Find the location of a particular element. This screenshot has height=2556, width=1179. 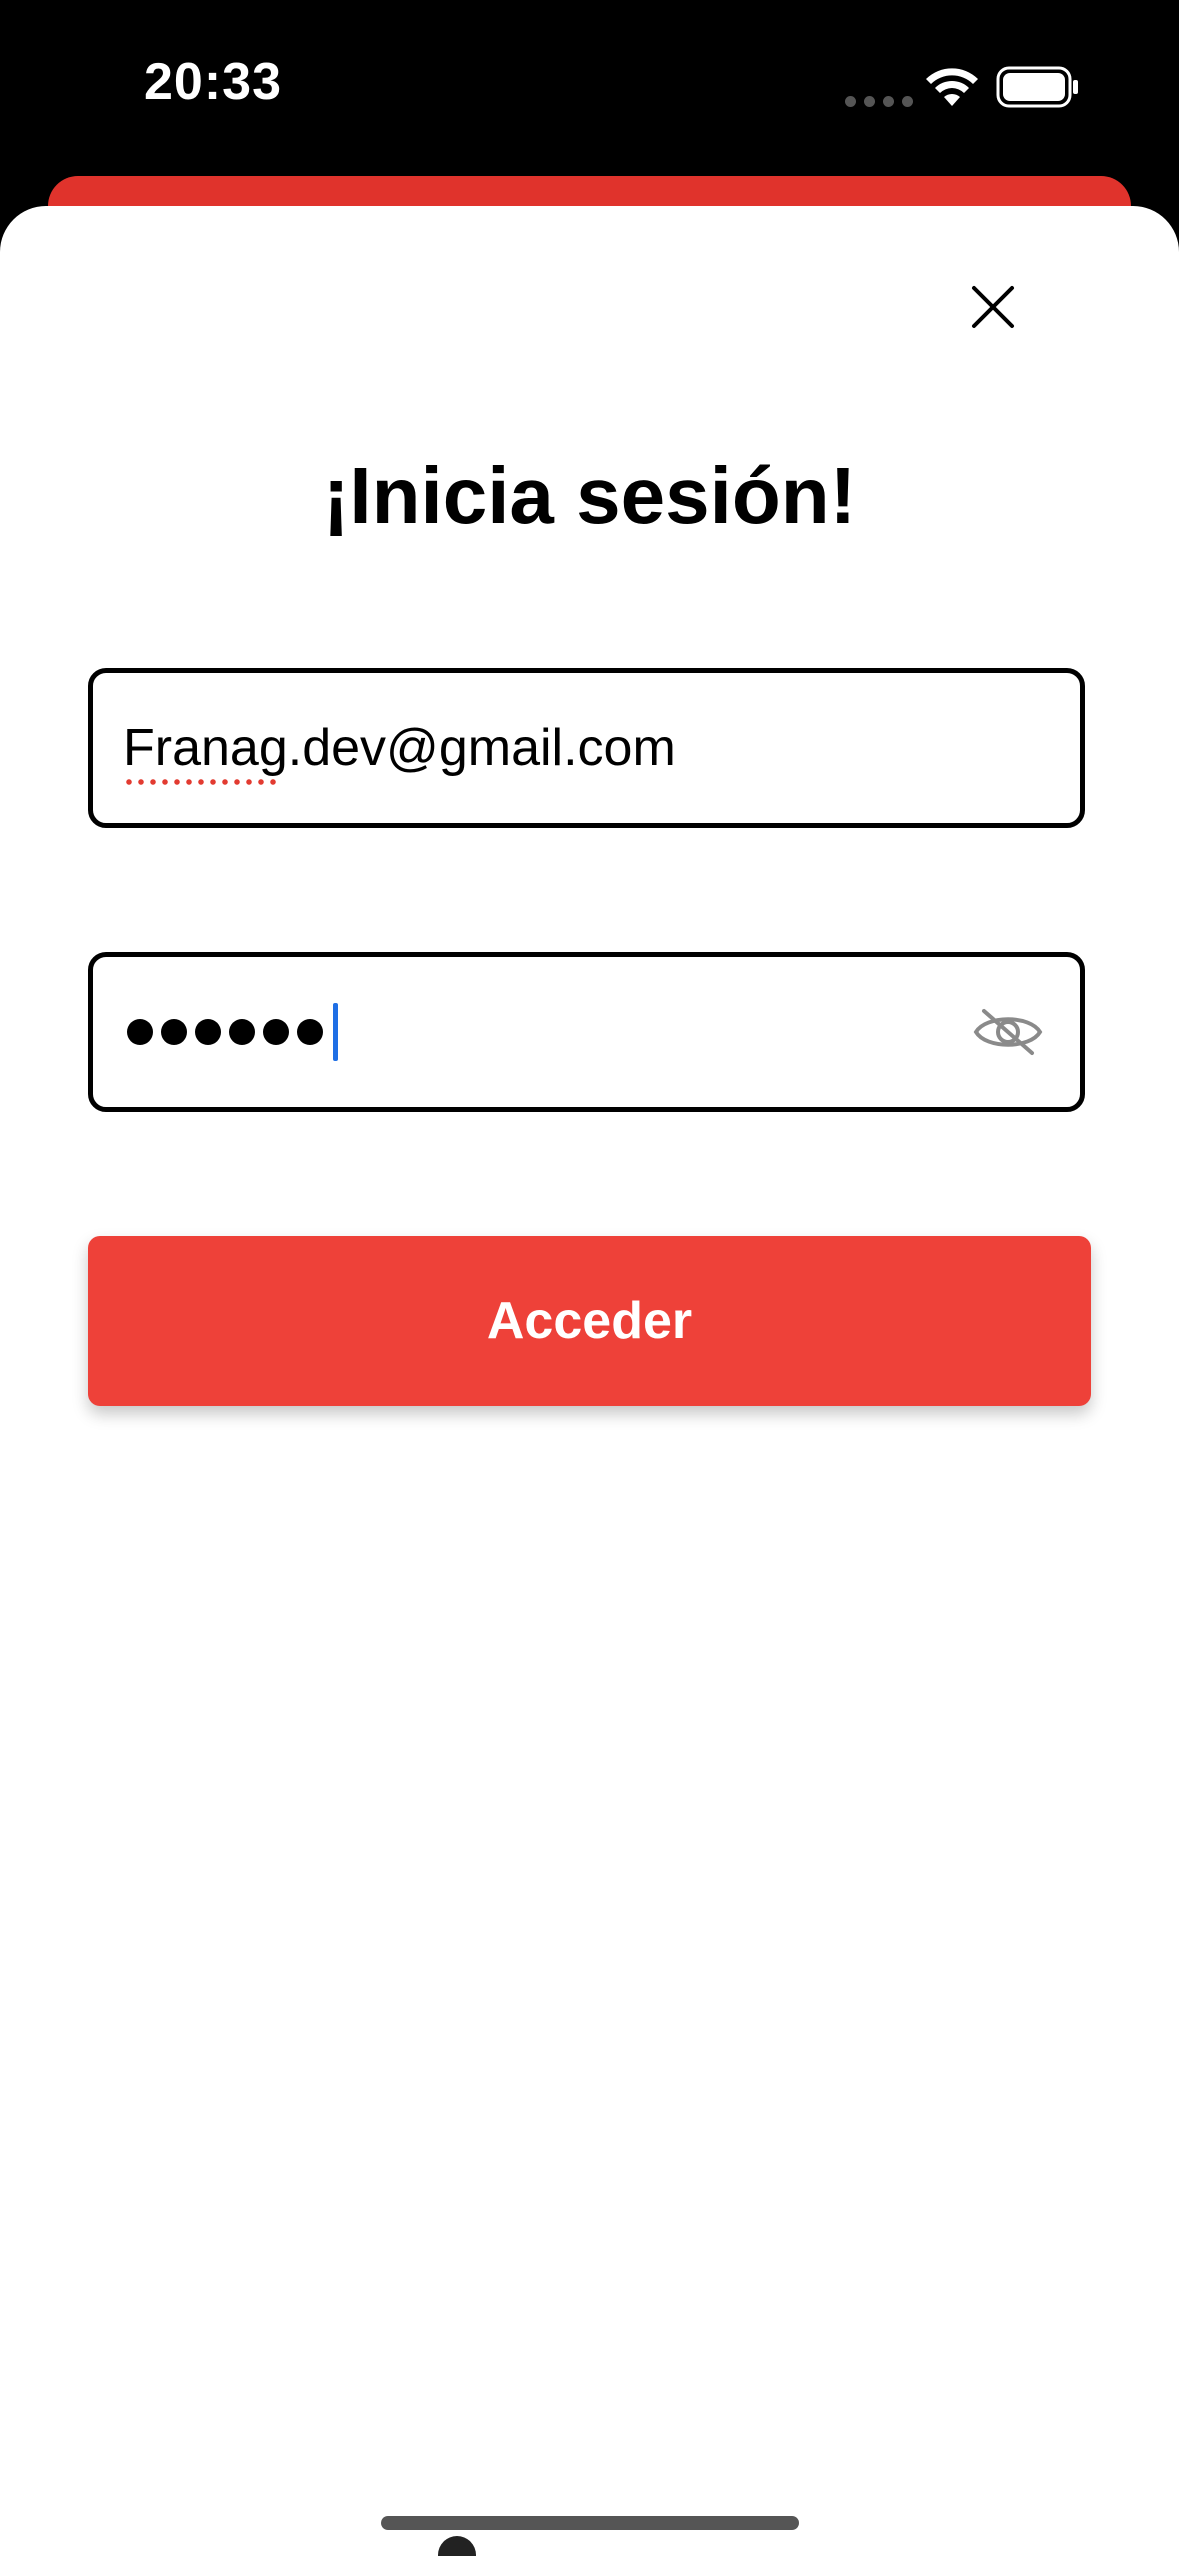

close-icon is located at coordinates (993, 307).